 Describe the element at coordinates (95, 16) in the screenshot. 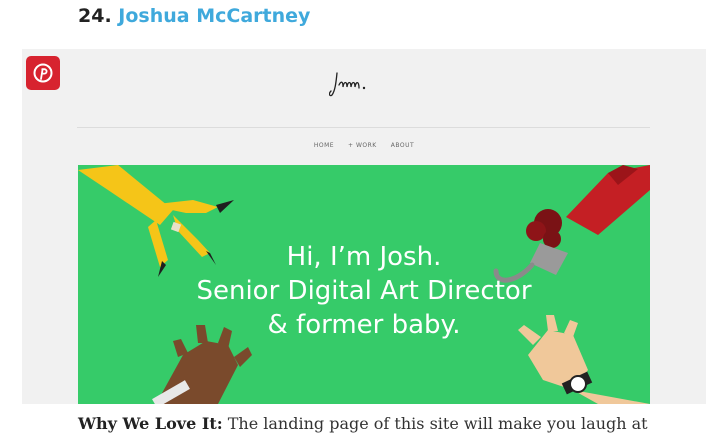

I see `entry-number: 24.` at that location.